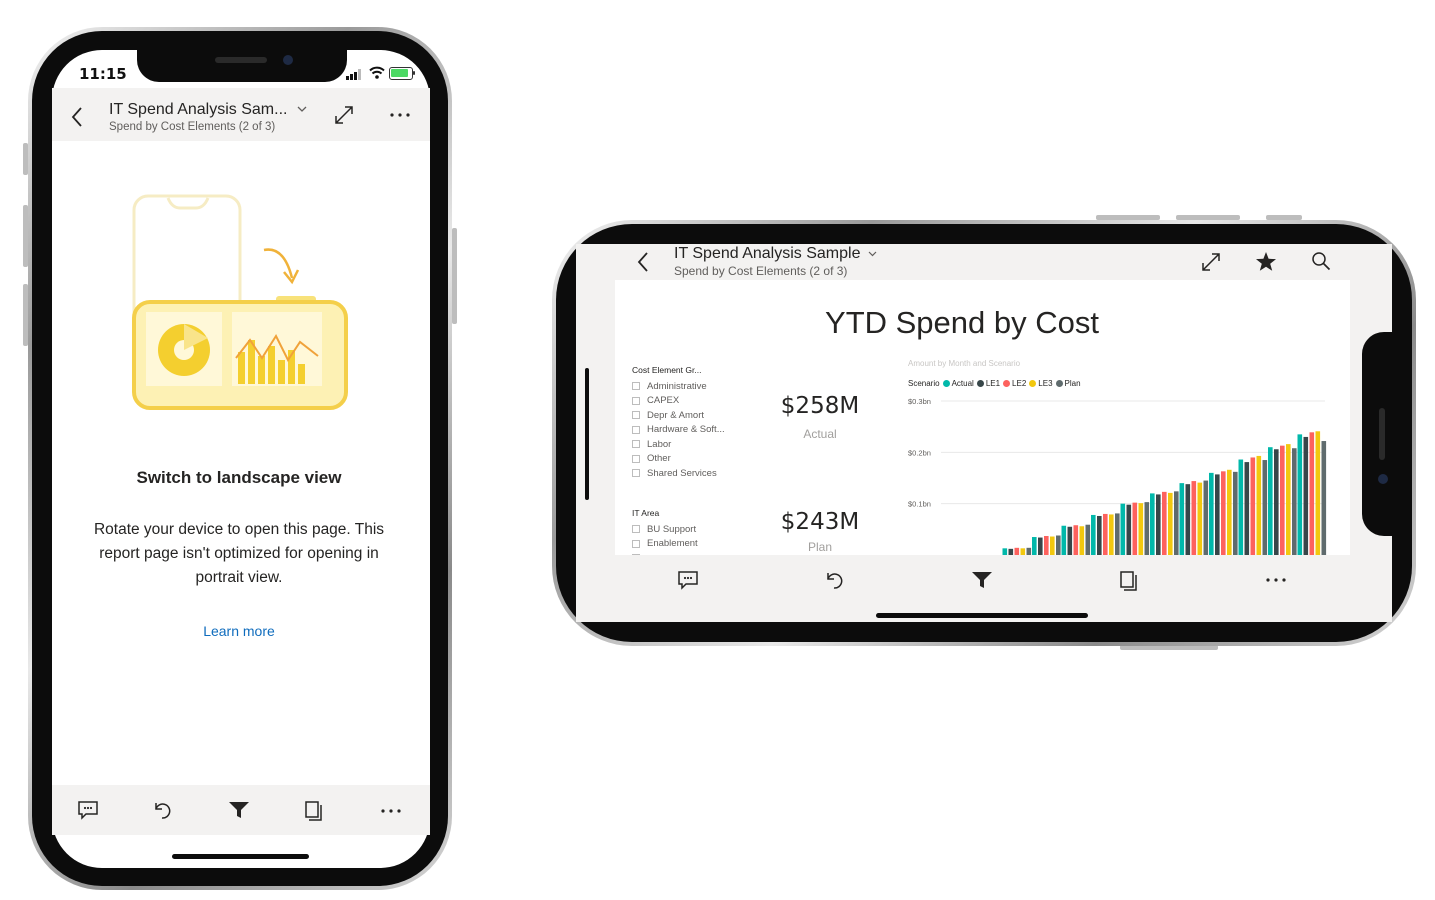 The width and height of the screenshot is (1435, 900). I want to click on slicer-item: Administrative, so click(687, 386).